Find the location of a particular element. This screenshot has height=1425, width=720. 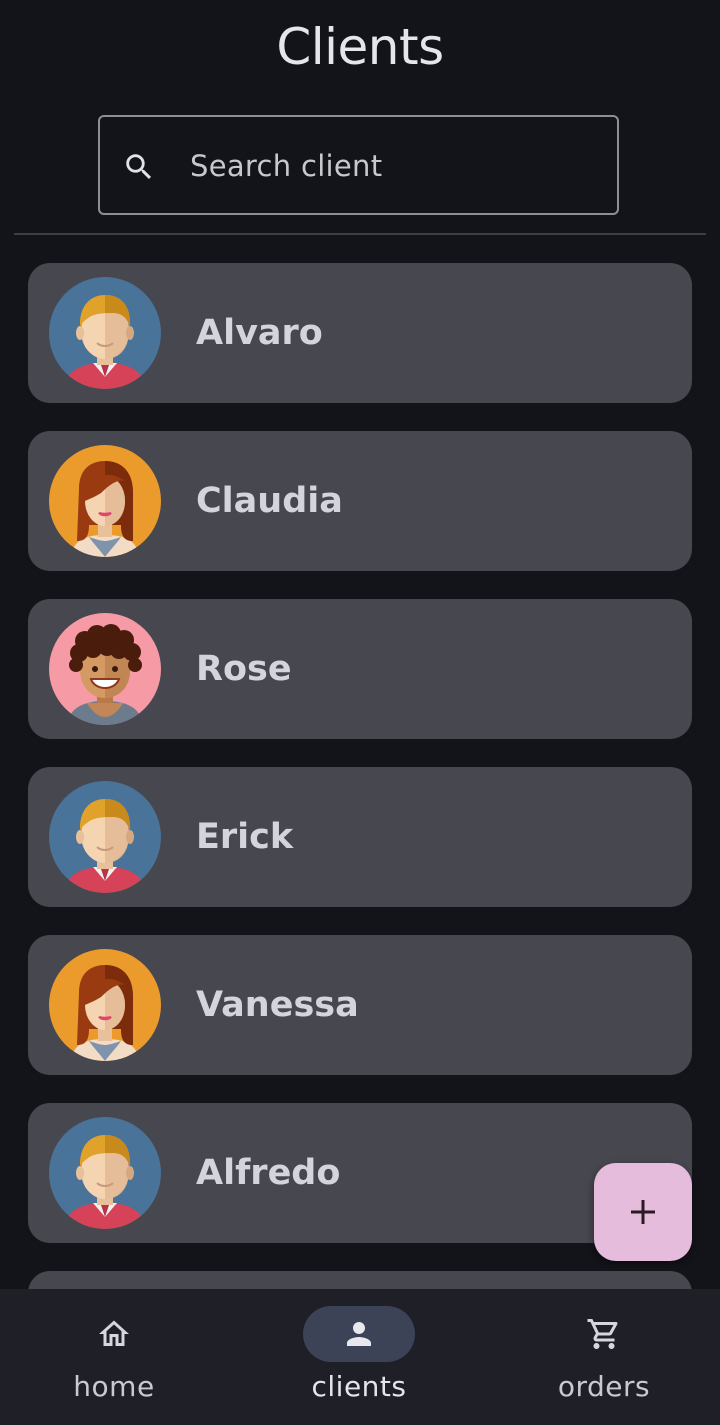

home-icon is located at coordinates (114, 1333).